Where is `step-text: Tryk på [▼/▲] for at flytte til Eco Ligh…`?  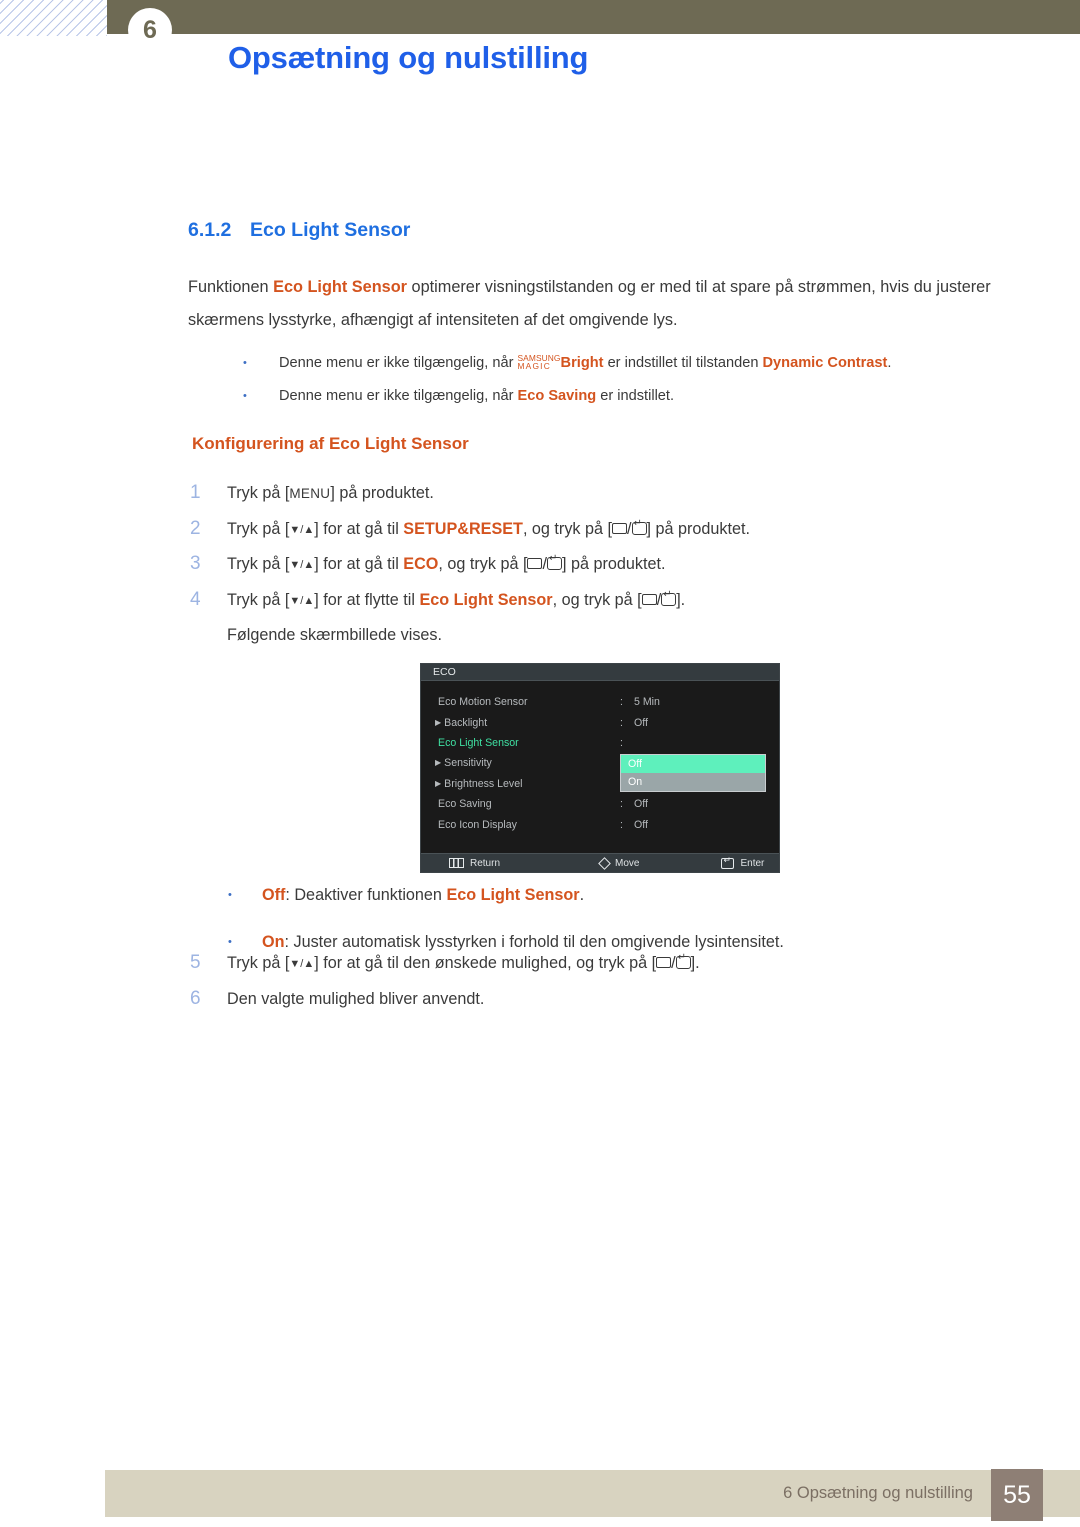 step-text: Tryk på [▼/▲] for at flytte til Eco Ligh… is located at coordinates (618, 601).